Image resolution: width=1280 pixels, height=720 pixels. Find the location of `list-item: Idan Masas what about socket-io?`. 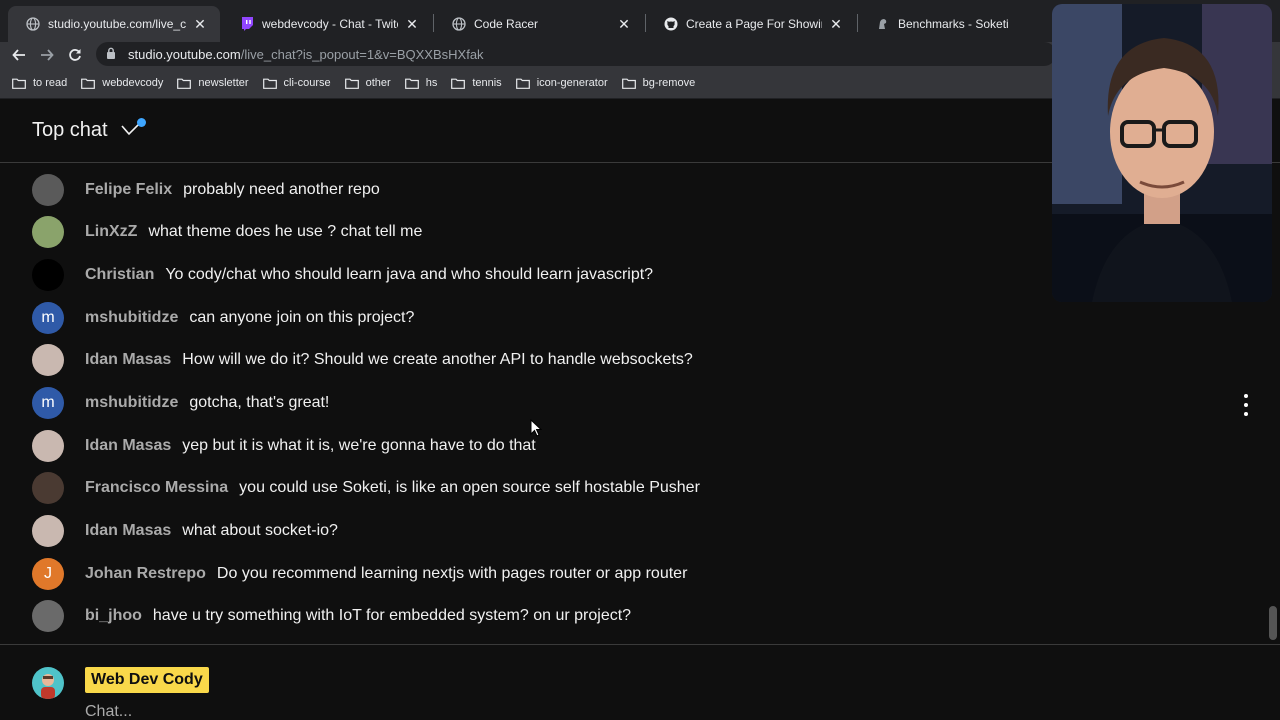

list-item: Idan Masas what about socket-io? is located at coordinates (185, 531).